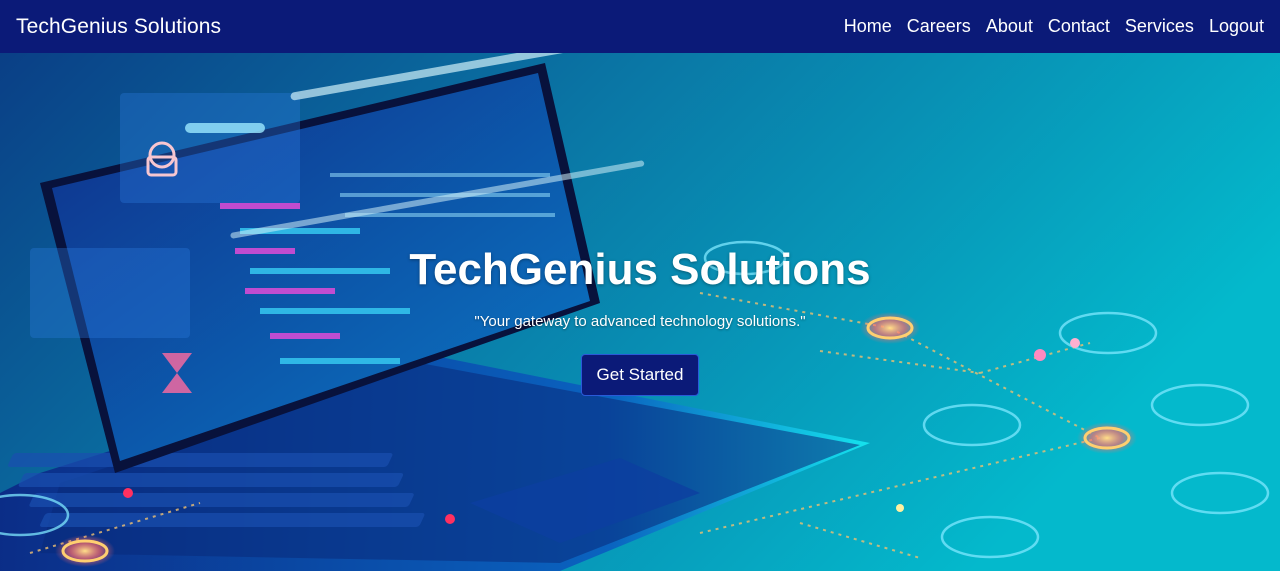 This screenshot has height=571, width=1280. What do you see at coordinates (1159, 26) in the screenshot?
I see `nav-services-link: Services` at bounding box center [1159, 26].